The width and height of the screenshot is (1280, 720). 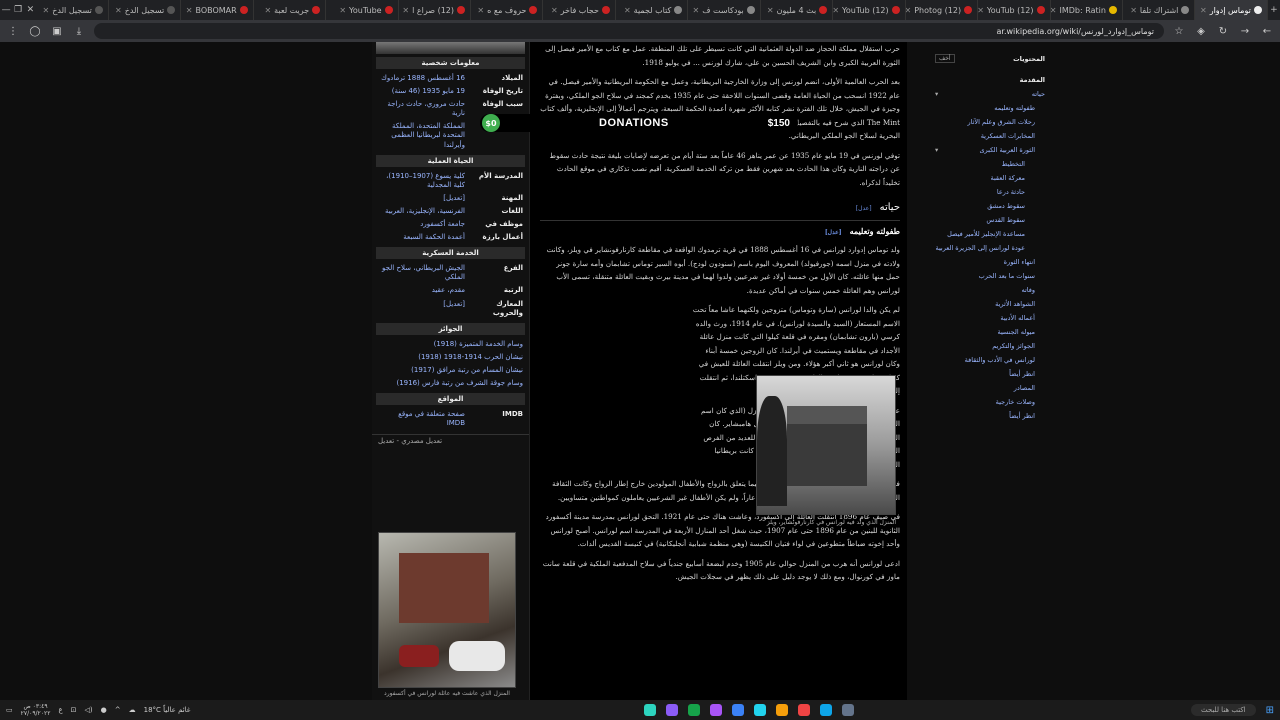 I want to click on browser-tab: توماس إدوار ✕, so click(x=1231, y=10).